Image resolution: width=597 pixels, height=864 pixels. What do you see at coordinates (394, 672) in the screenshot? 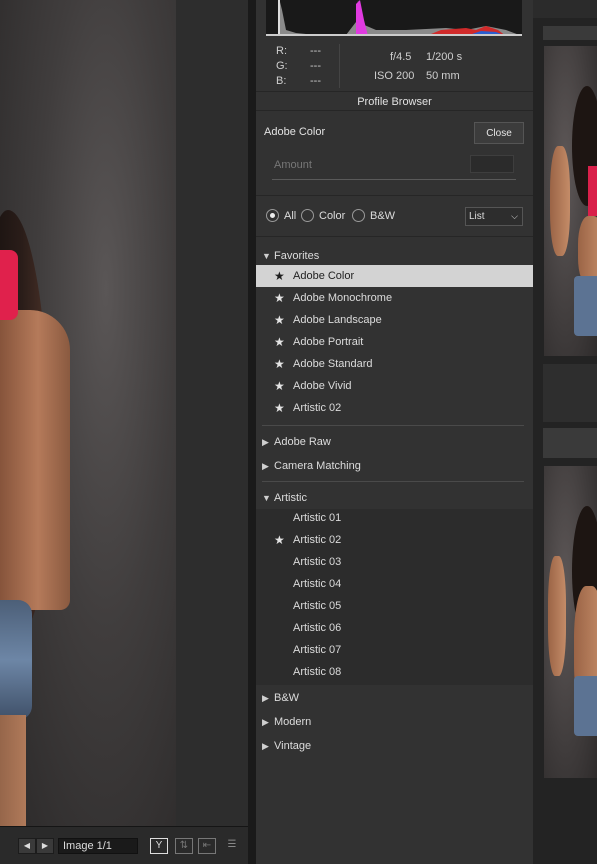
I see `profile-row-artistic-08: Artistic 08` at bounding box center [394, 672].